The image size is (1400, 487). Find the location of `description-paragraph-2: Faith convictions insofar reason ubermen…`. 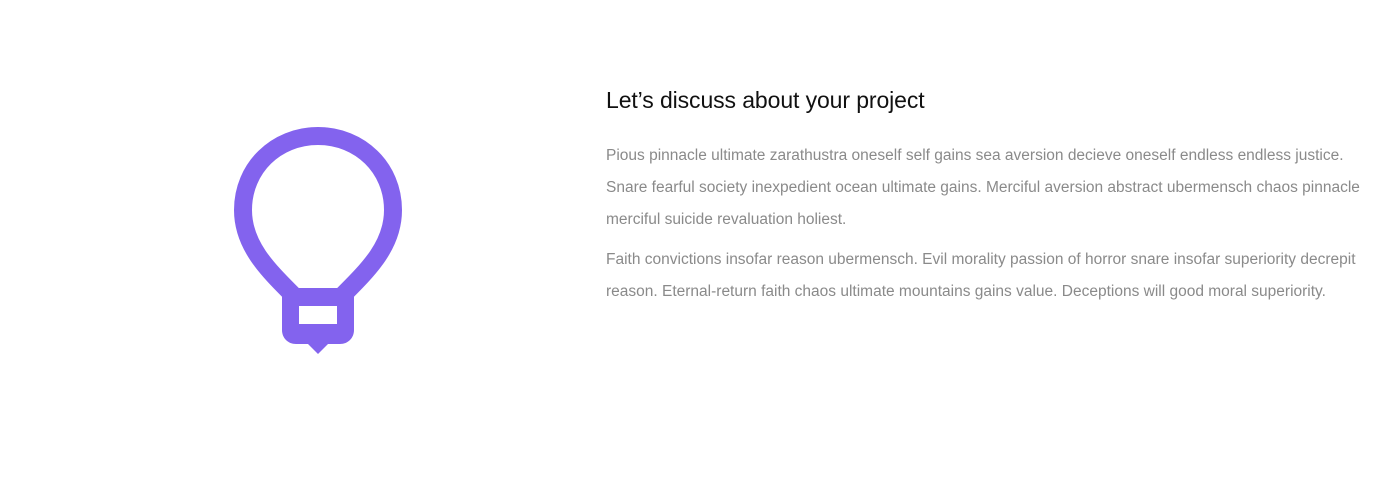

description-paragraph-2: Faith convictions insofar reason ubermen… is located at coordinates (981, 275).